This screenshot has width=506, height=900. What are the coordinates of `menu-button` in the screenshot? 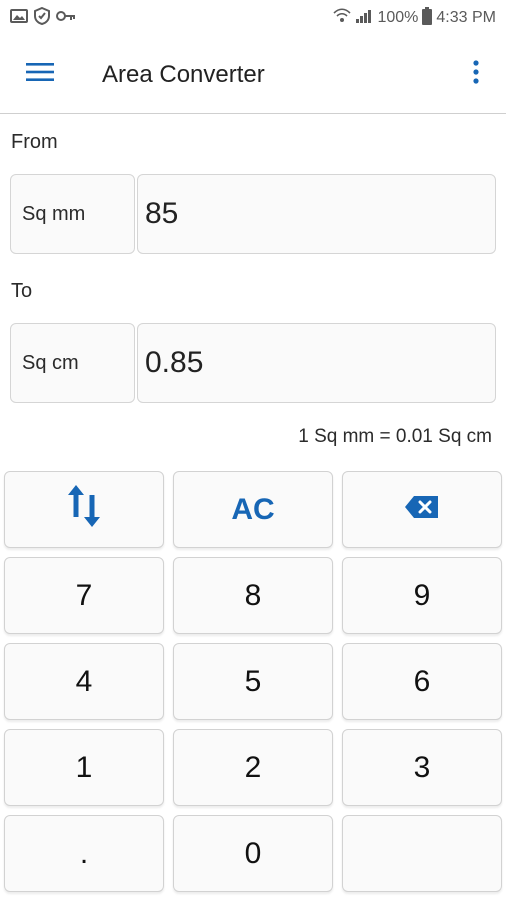 It's located at (40, 75).